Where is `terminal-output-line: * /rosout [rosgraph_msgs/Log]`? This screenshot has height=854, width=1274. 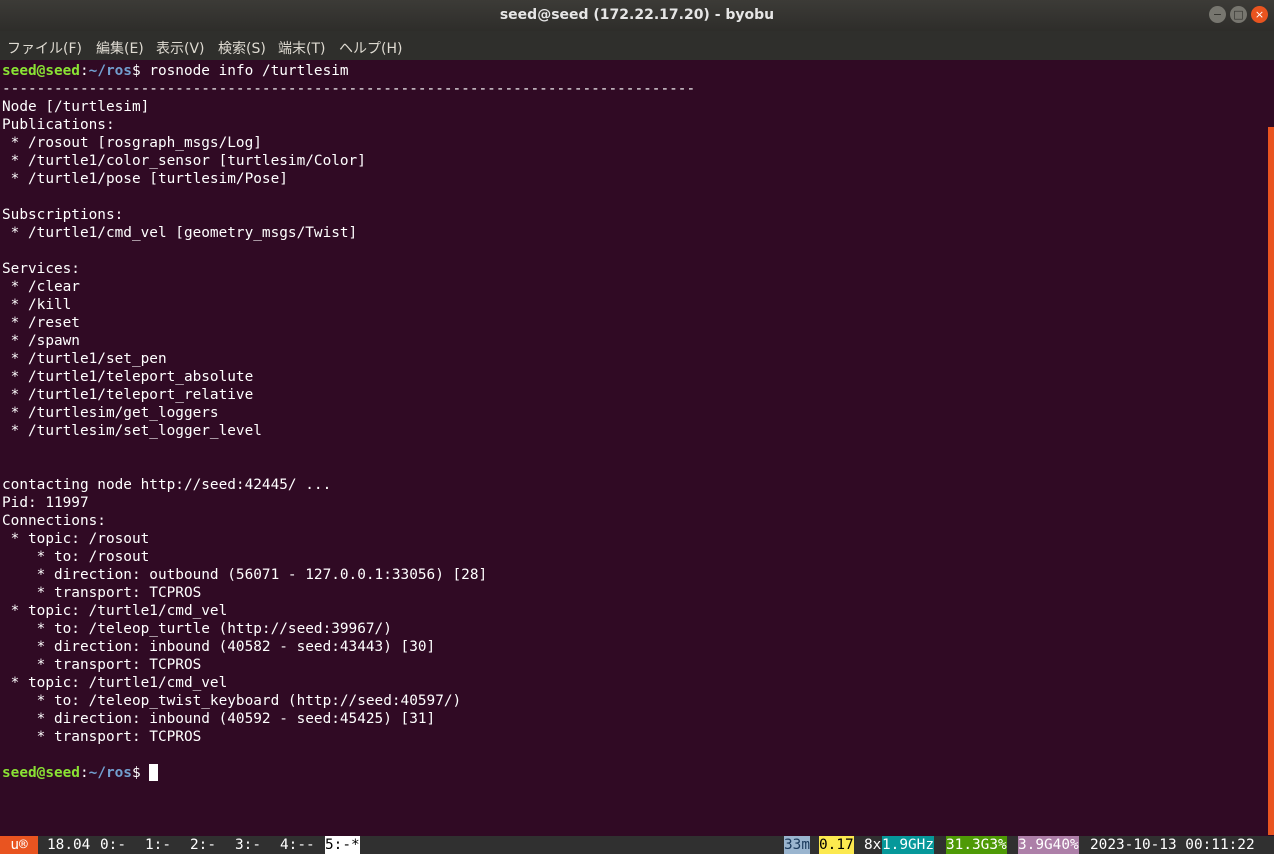 terminal-output-line: * /rosout [rosgraph_msgs/Log] is located at coordinates (132, 143).